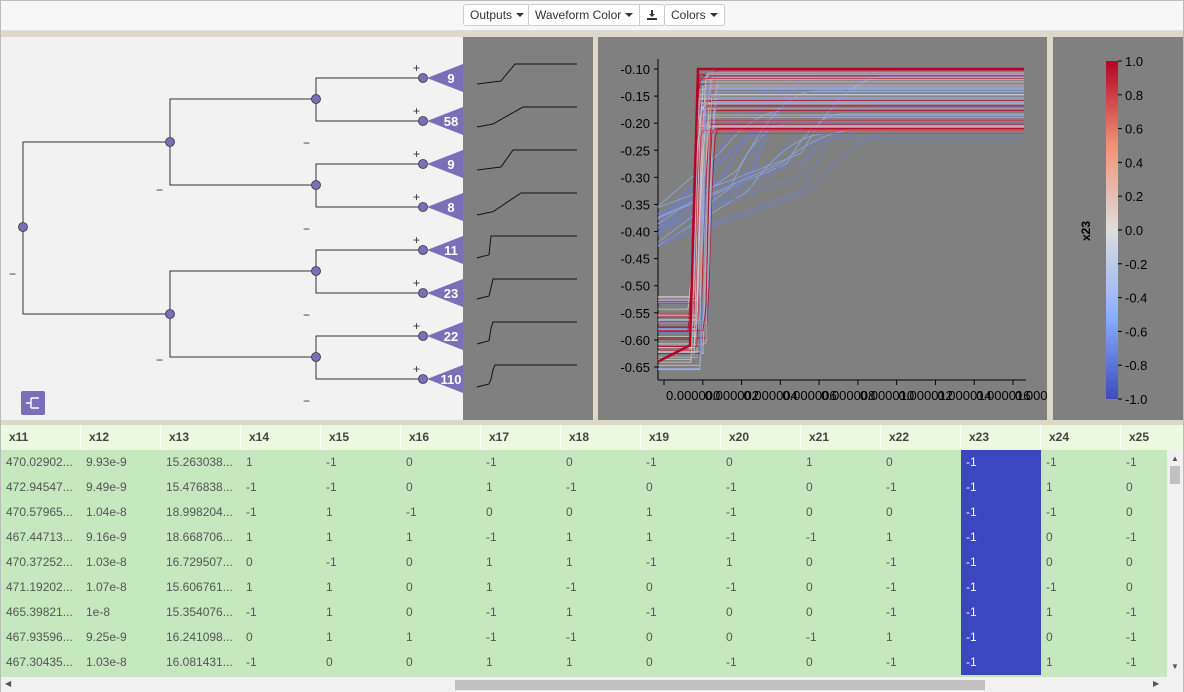 The width and height of the screenshot is (1184, 692). Describe the element at coordinates (1156, 683) in the screenshot. I see `scroll-right-icon: ▶` at that location.